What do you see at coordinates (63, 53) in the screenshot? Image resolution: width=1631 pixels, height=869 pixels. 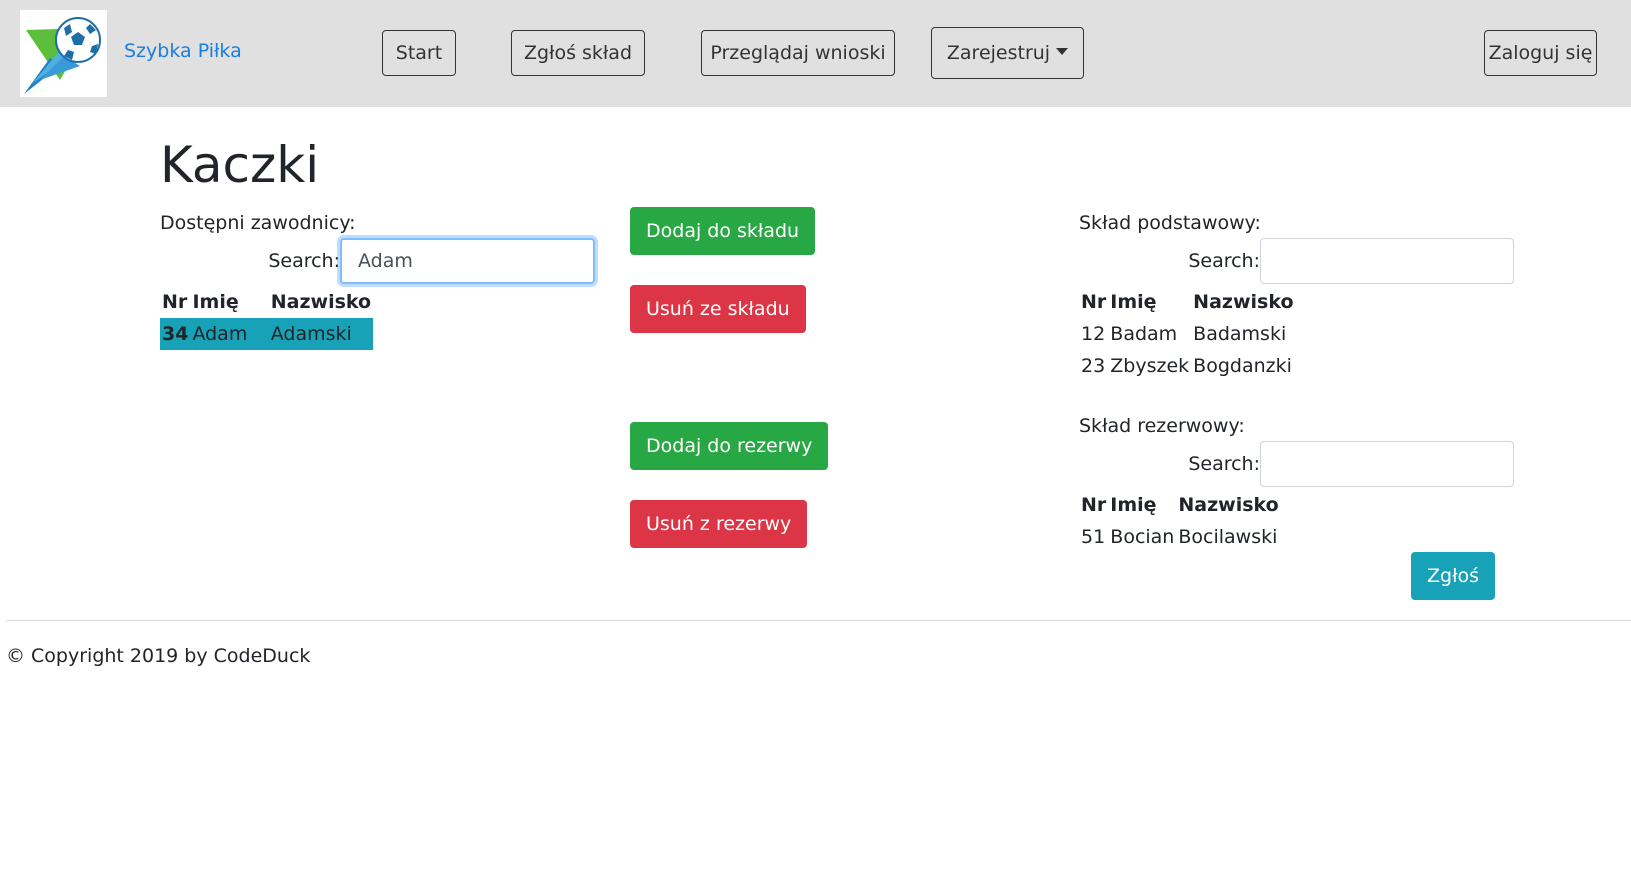 I see `soccer-ball-logo-icon` at bounding box center [63, 53].